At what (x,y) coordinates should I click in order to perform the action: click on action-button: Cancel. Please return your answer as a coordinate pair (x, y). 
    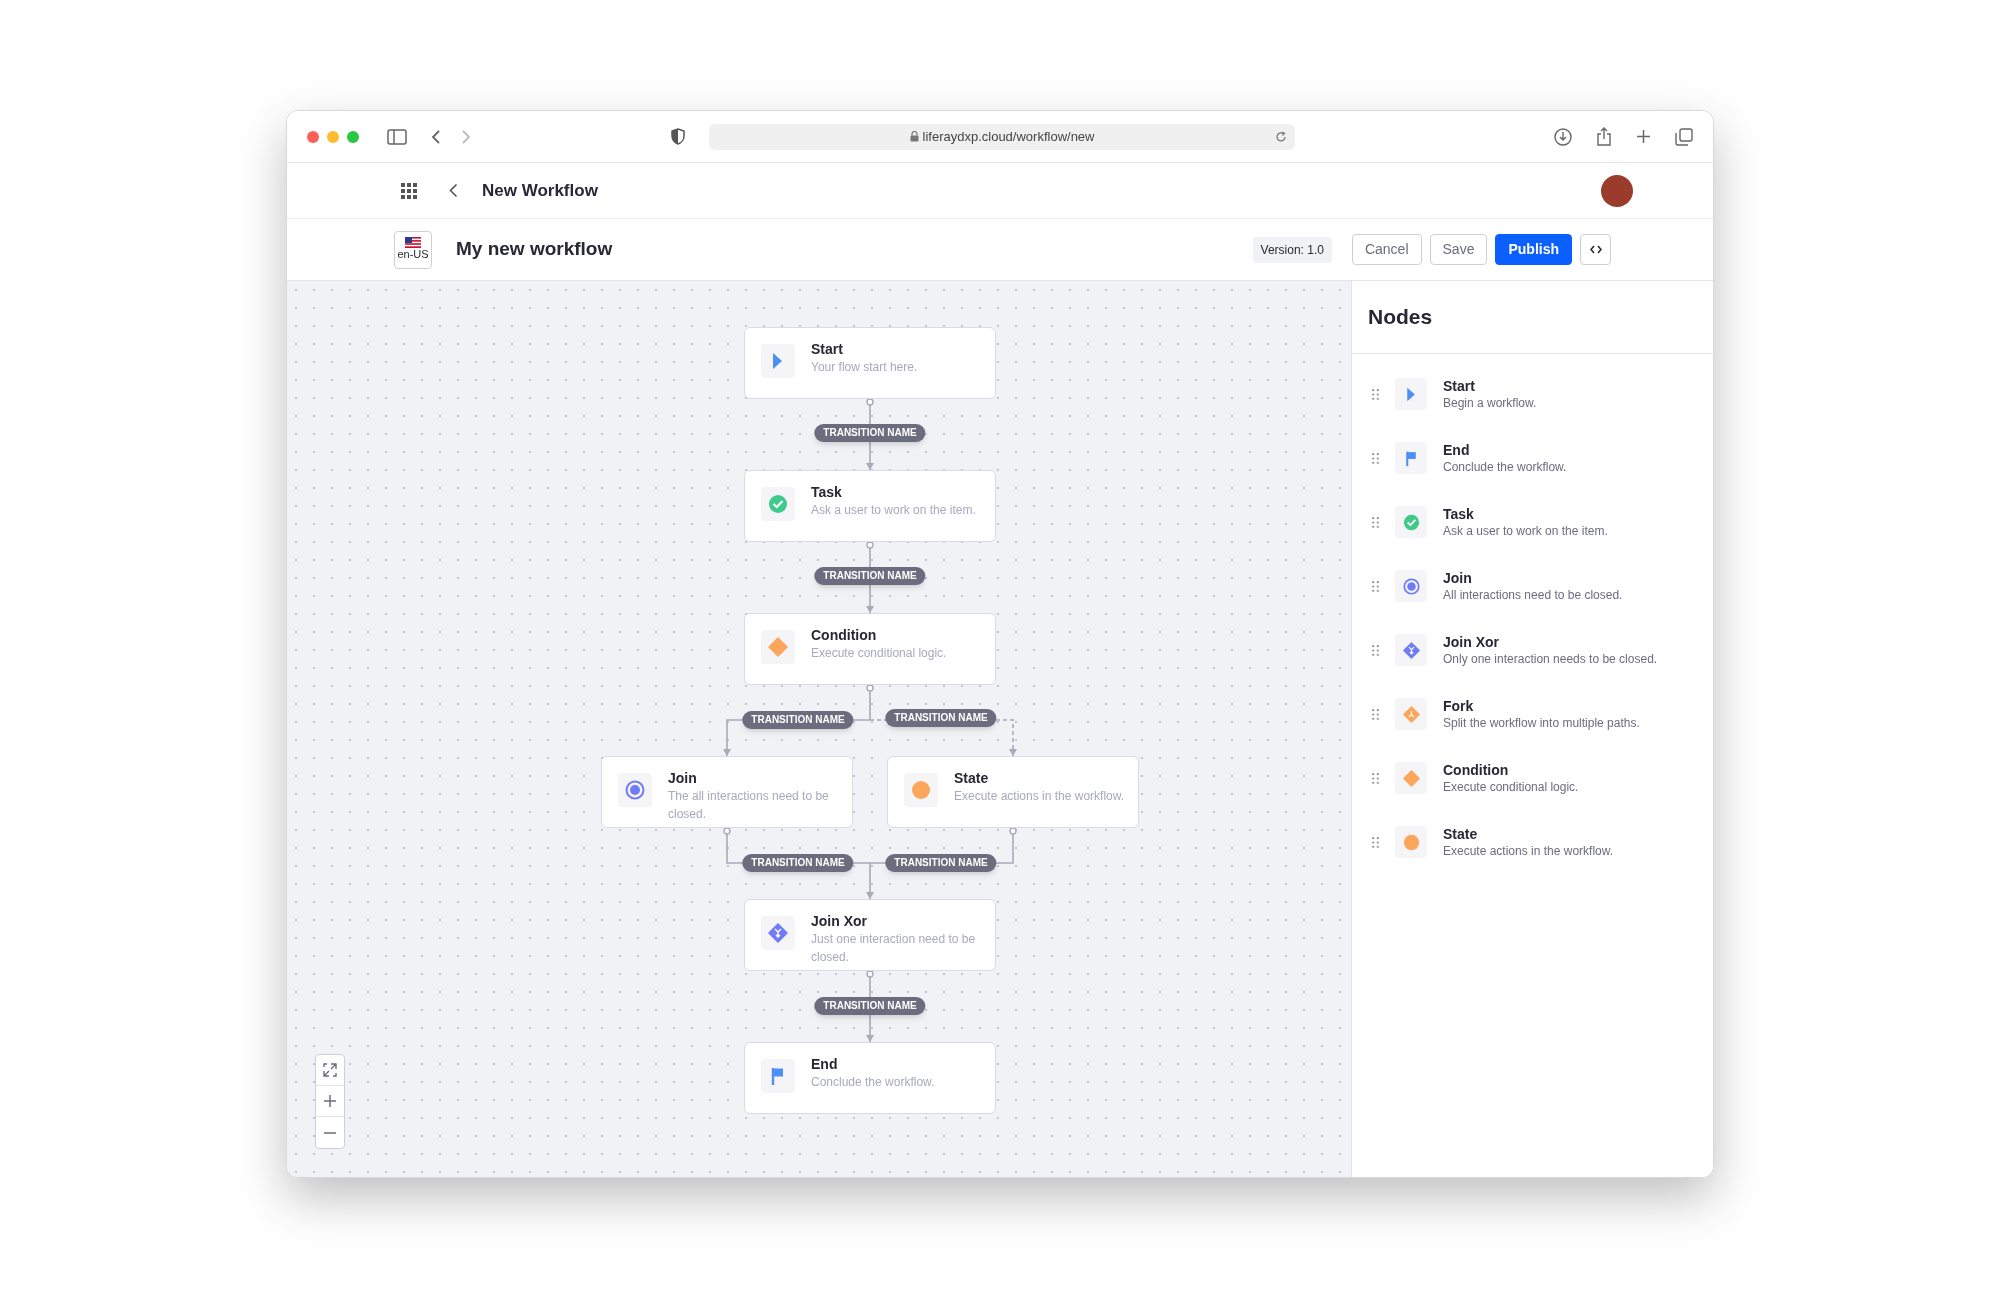
    Looking at the image, I should click on (1386, 249).